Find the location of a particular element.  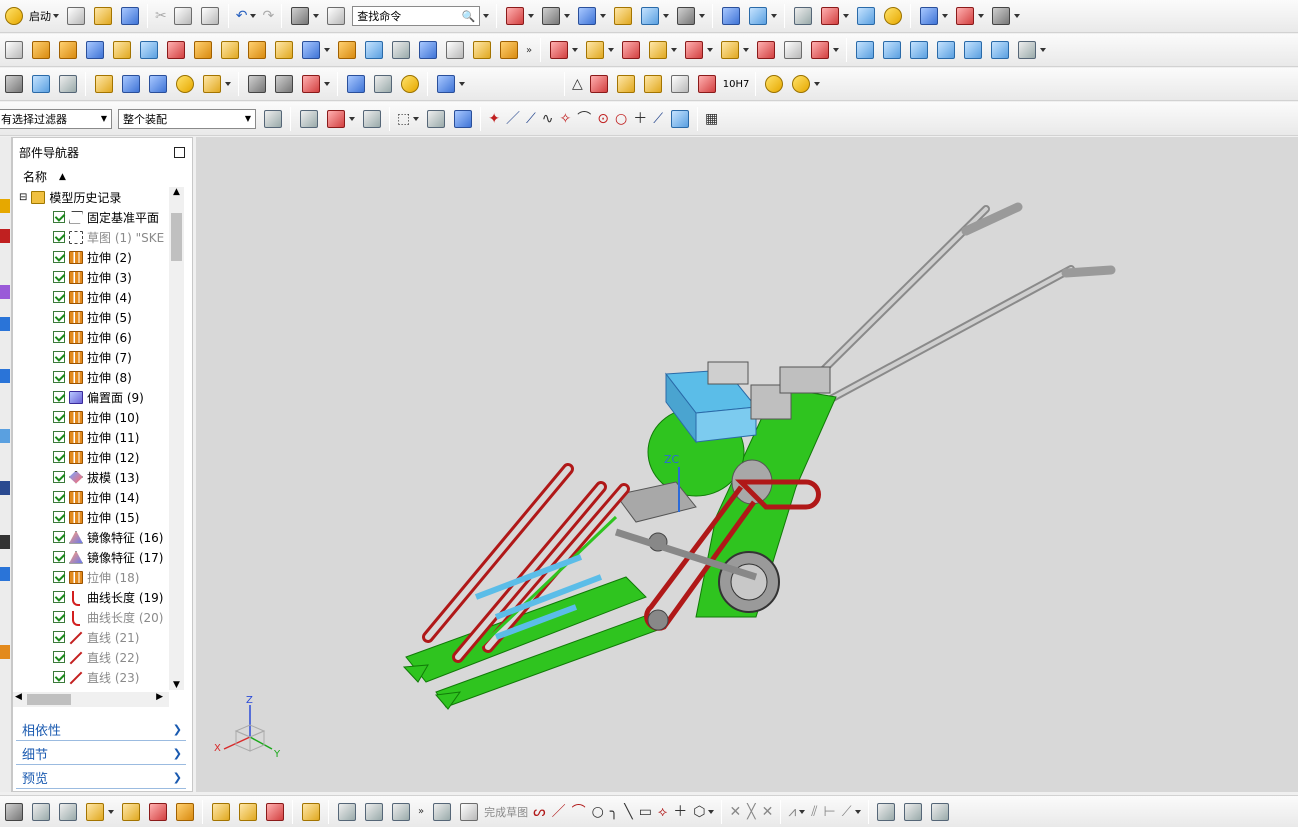

spring-tool-icon is located at coordinates (445, 84).